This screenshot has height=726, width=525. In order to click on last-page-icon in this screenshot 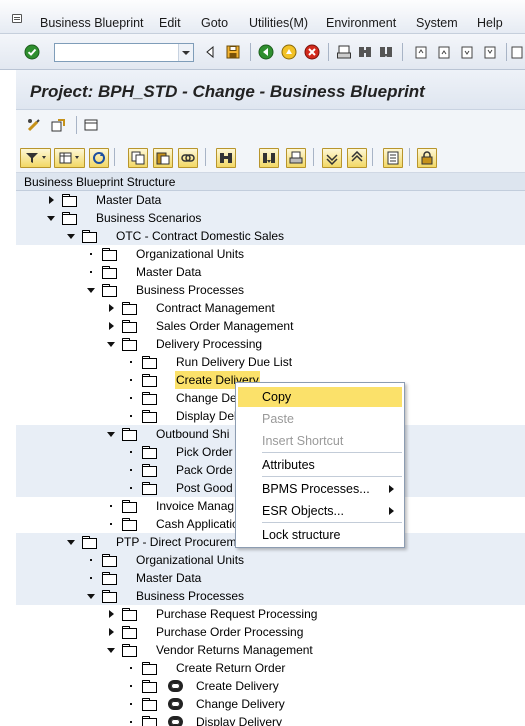, I will do `click(490, 52)`.